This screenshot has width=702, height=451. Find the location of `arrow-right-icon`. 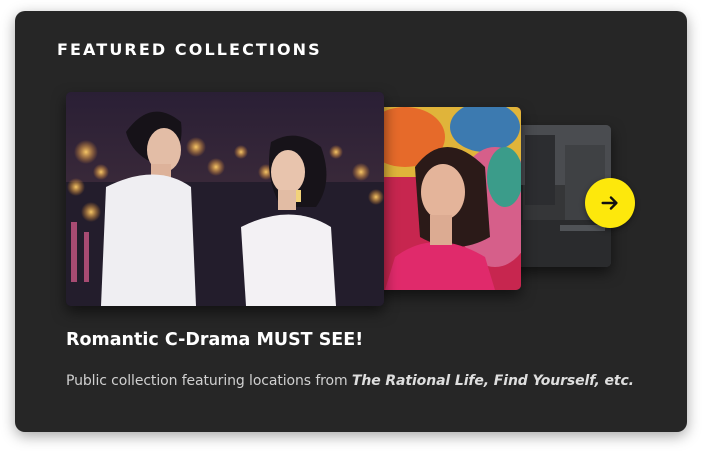

arrow-right-icon is located at coordinates (609, 203).